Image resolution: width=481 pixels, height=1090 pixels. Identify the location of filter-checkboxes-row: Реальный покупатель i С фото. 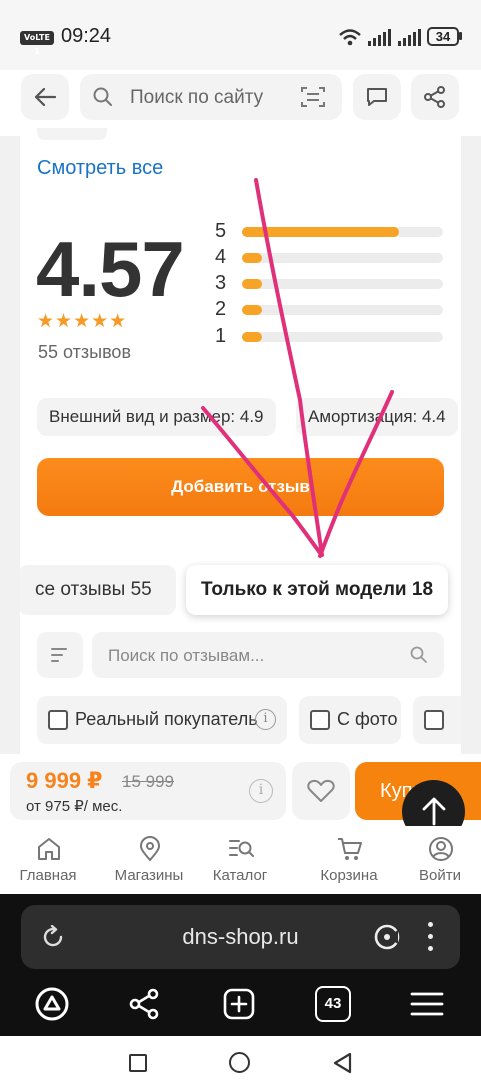
(240, 720).